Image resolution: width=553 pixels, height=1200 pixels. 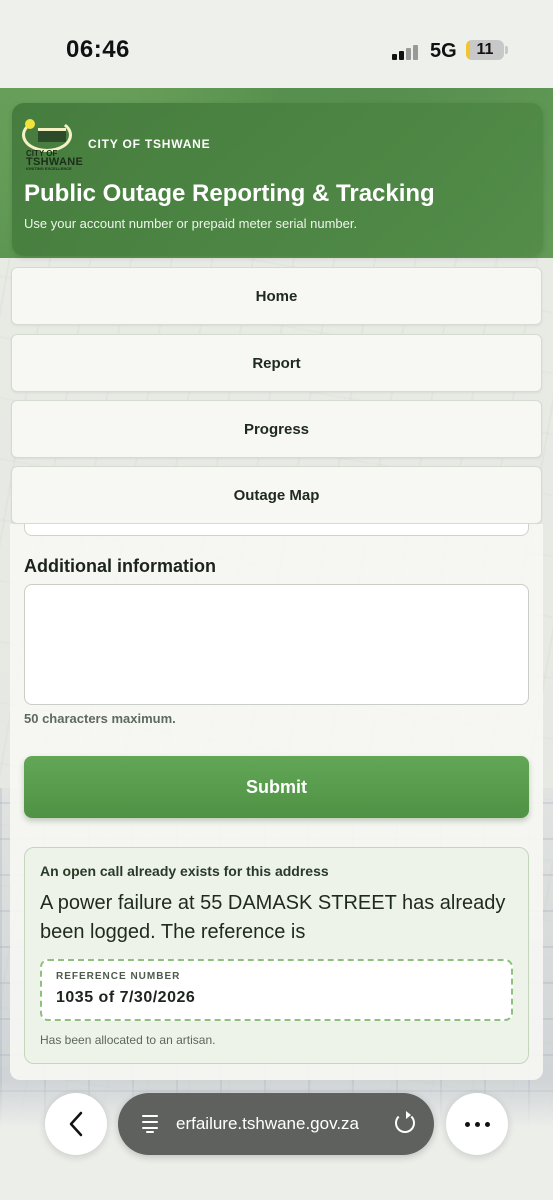 What do you see at coordinates (443, 51) in the screenshot?
I see `network-type: 5G` at bounding box center [443, 51].